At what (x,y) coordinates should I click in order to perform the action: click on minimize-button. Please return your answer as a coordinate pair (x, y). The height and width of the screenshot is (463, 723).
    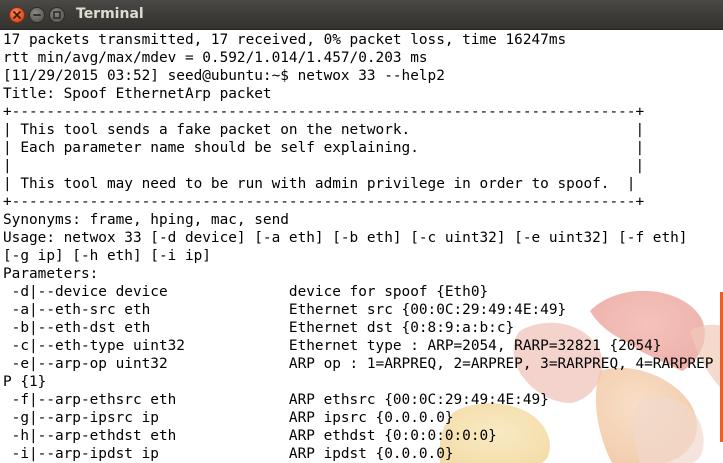
    Looking at the image, I should click on (37, 15).